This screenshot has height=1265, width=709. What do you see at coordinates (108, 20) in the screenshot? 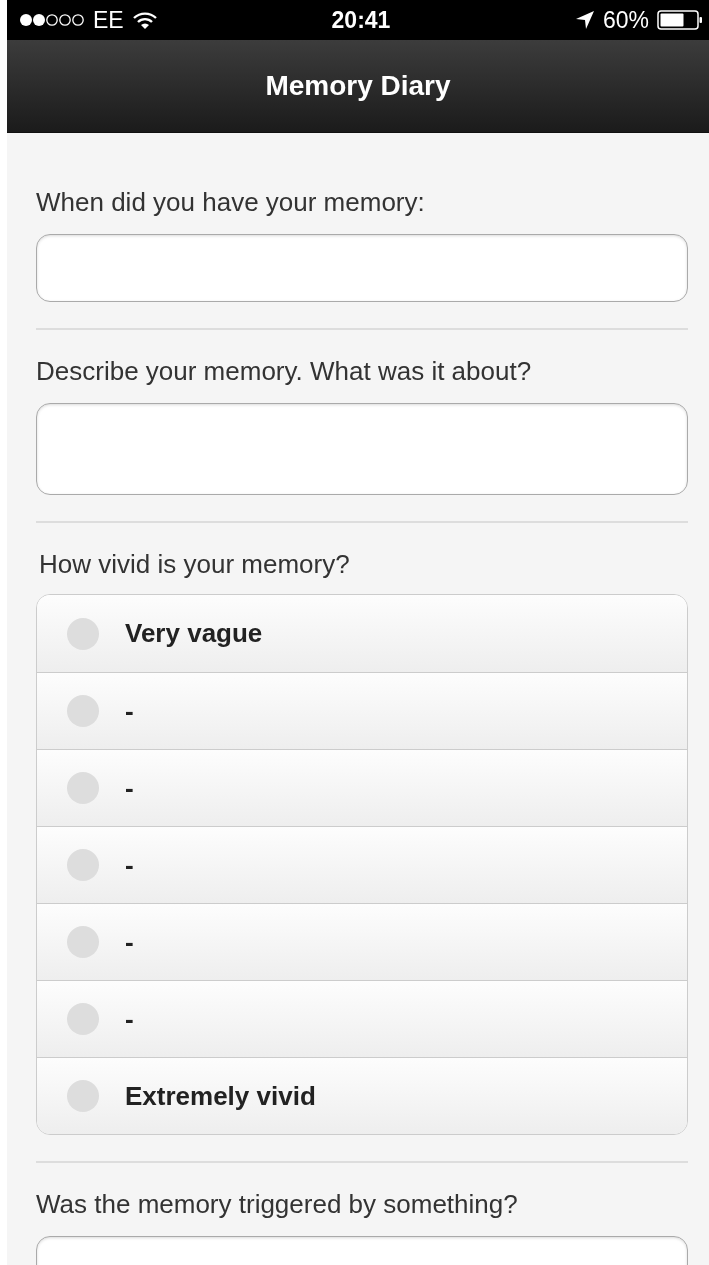
I see `carrier-name: EE` at bounding box center [108, 20].